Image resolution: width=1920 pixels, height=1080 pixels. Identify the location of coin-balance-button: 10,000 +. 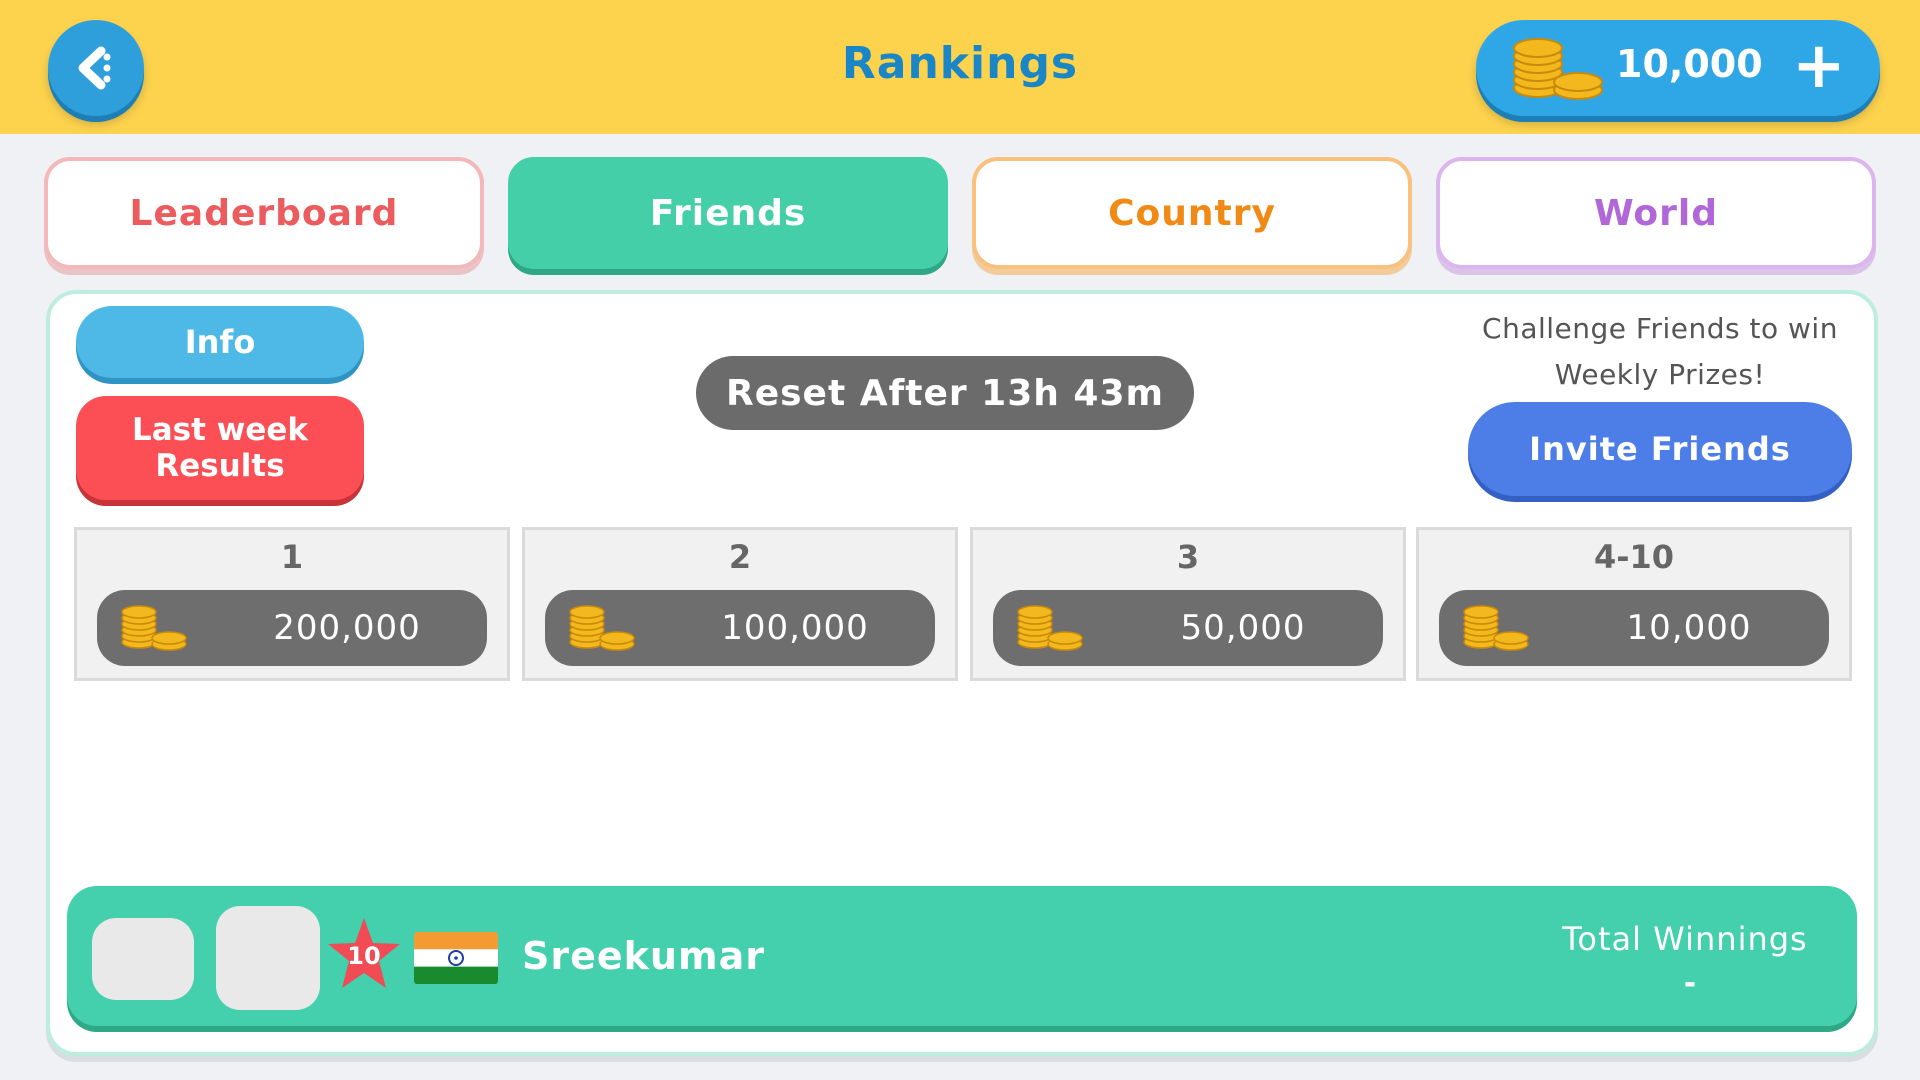
(1678, 68).